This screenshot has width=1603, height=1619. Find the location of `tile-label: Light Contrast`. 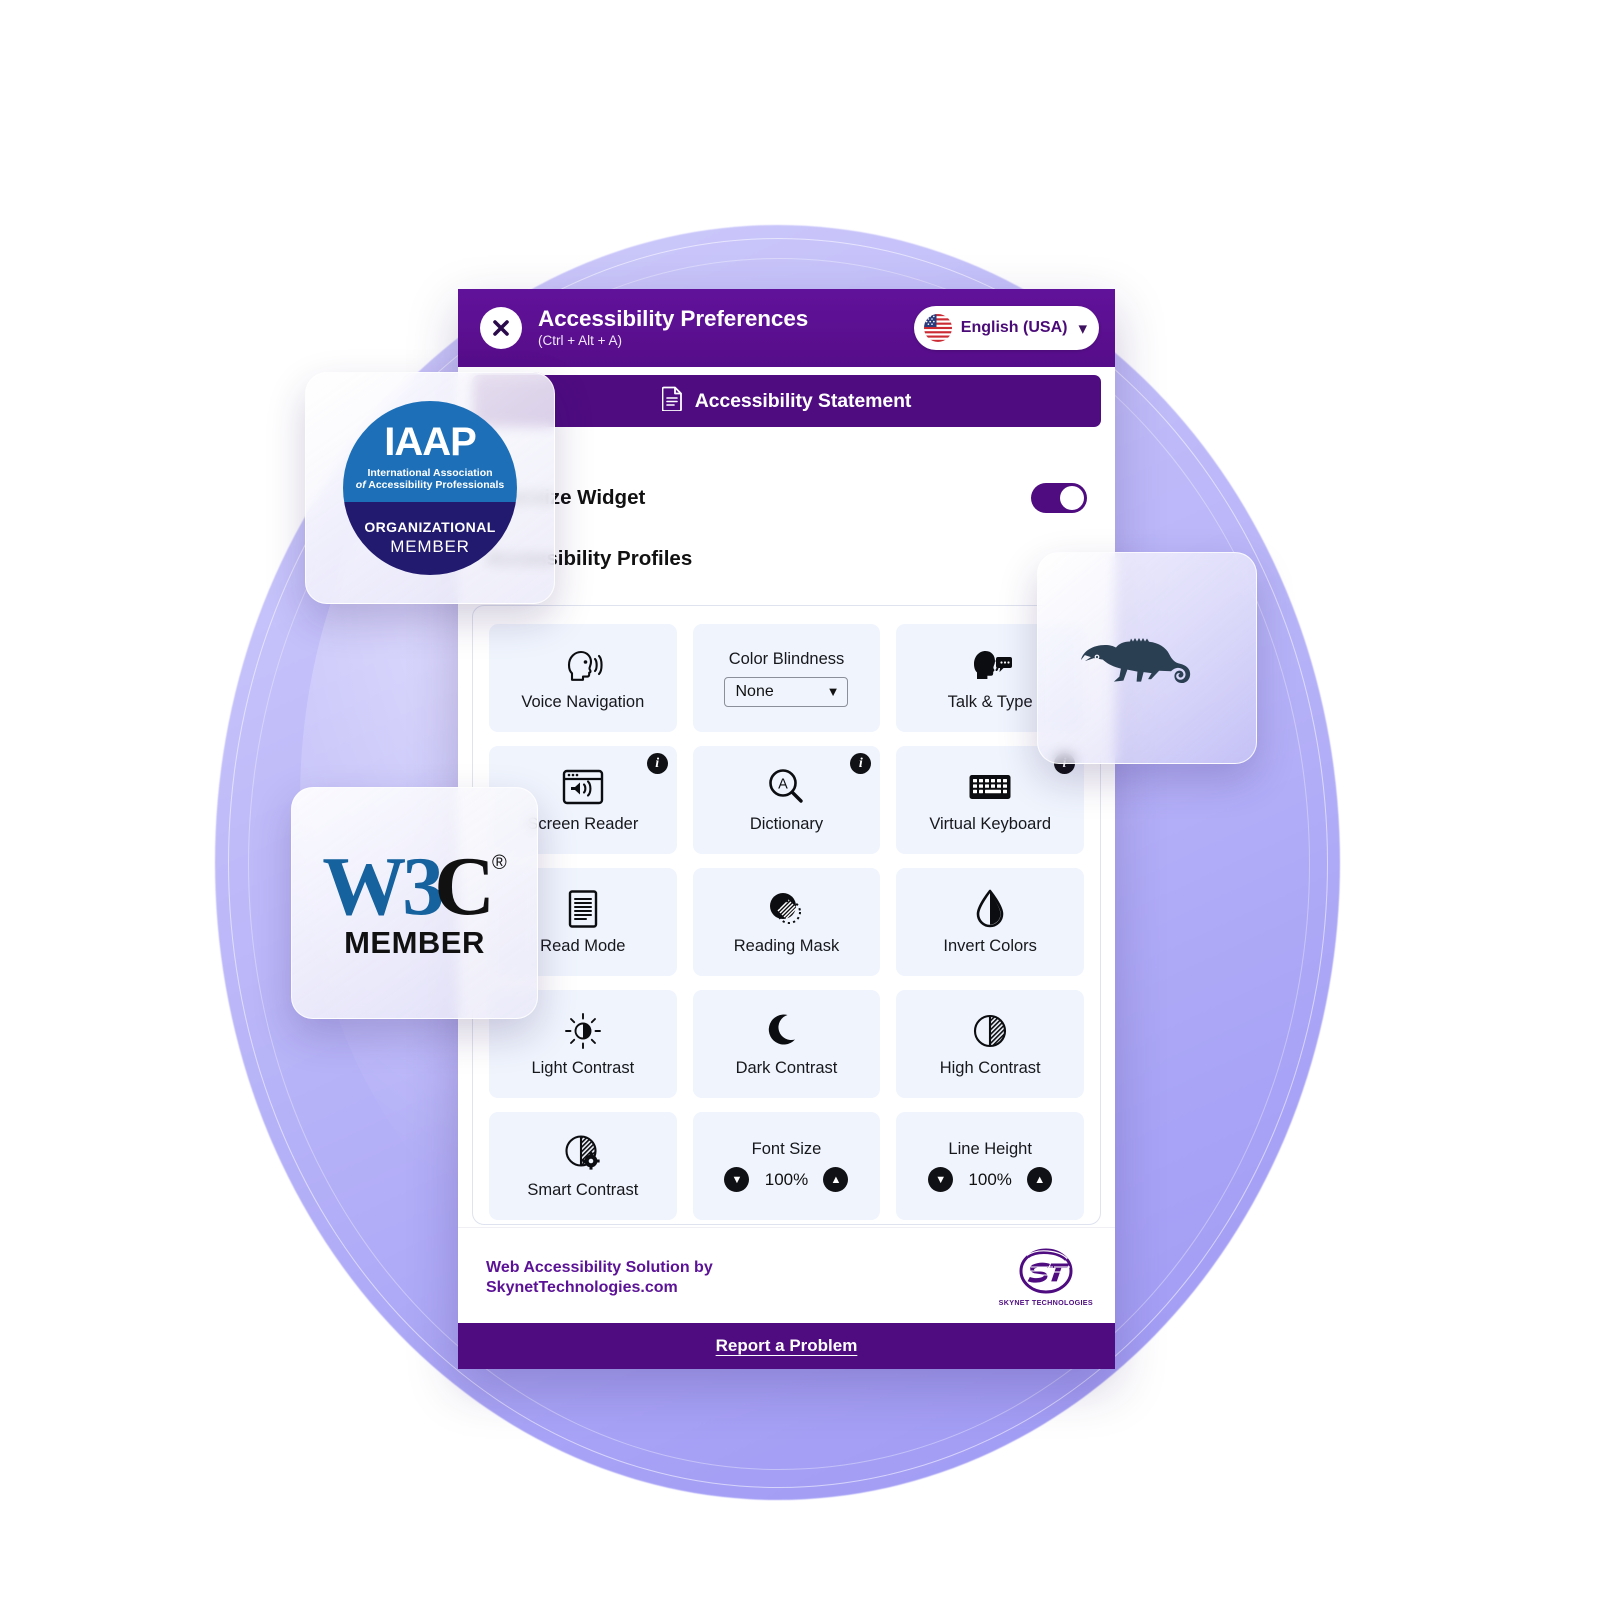

tile-label: Light Contrast is located at coordinates (583, 1068).